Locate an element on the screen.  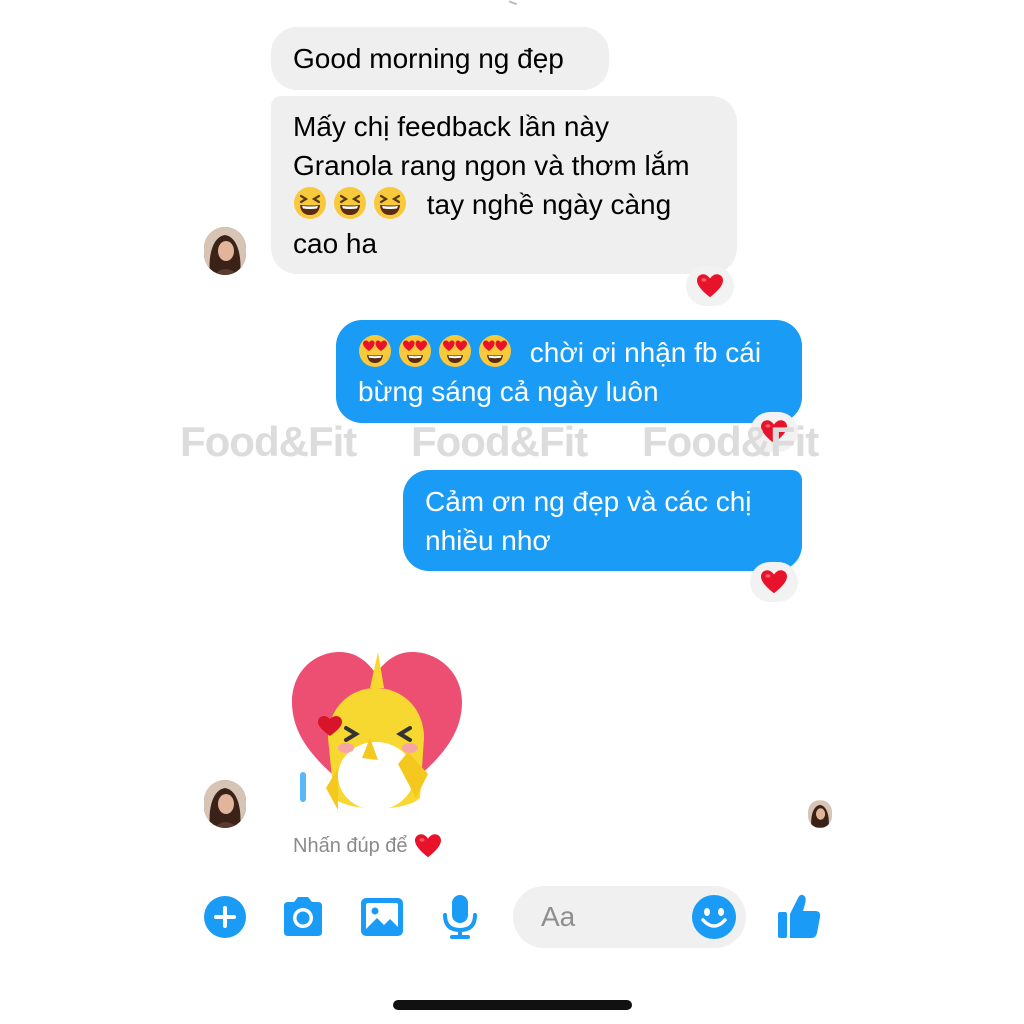
incoming-message-1: Good morning ng đẹp is located at coordinates (440, 58).